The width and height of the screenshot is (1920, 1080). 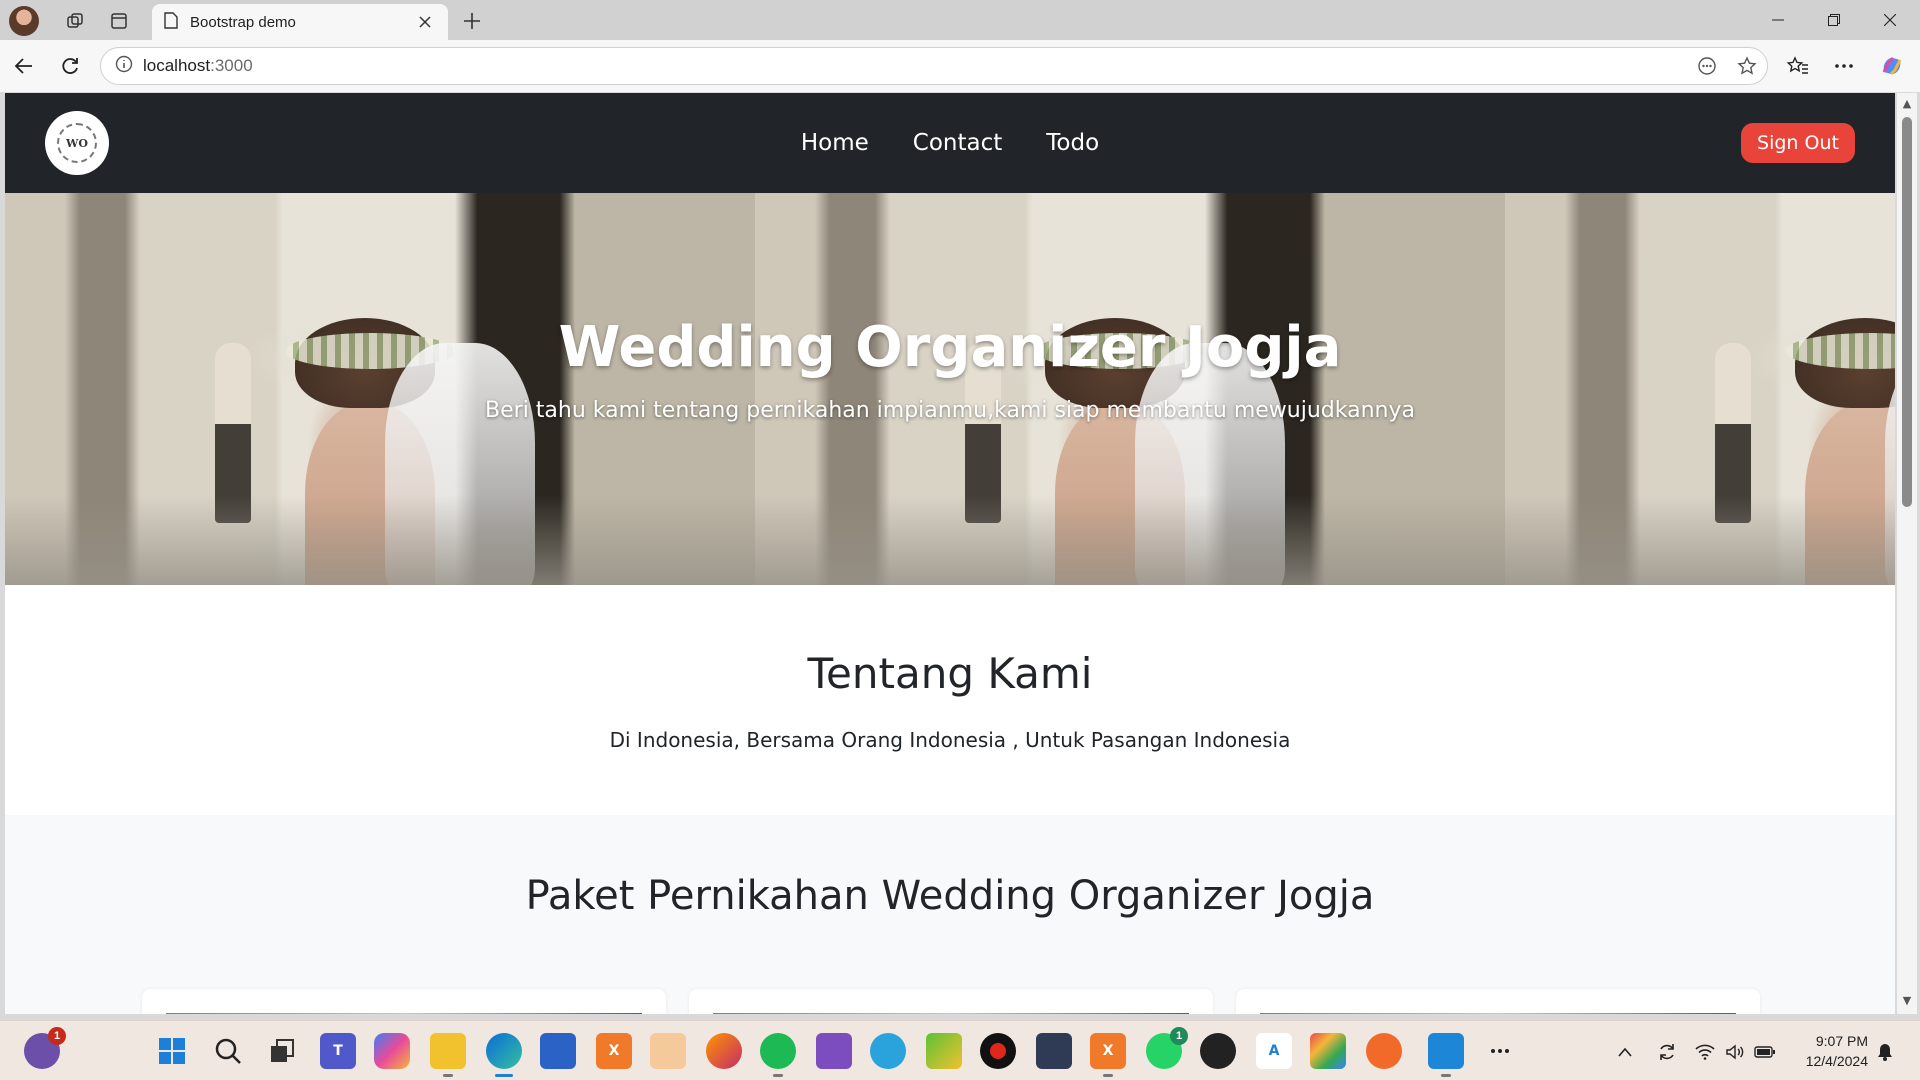 What do you see at coordinates (1384, 1051) in the screenshot?
I see `postman-icon` at bounding box center [1384, 1051].